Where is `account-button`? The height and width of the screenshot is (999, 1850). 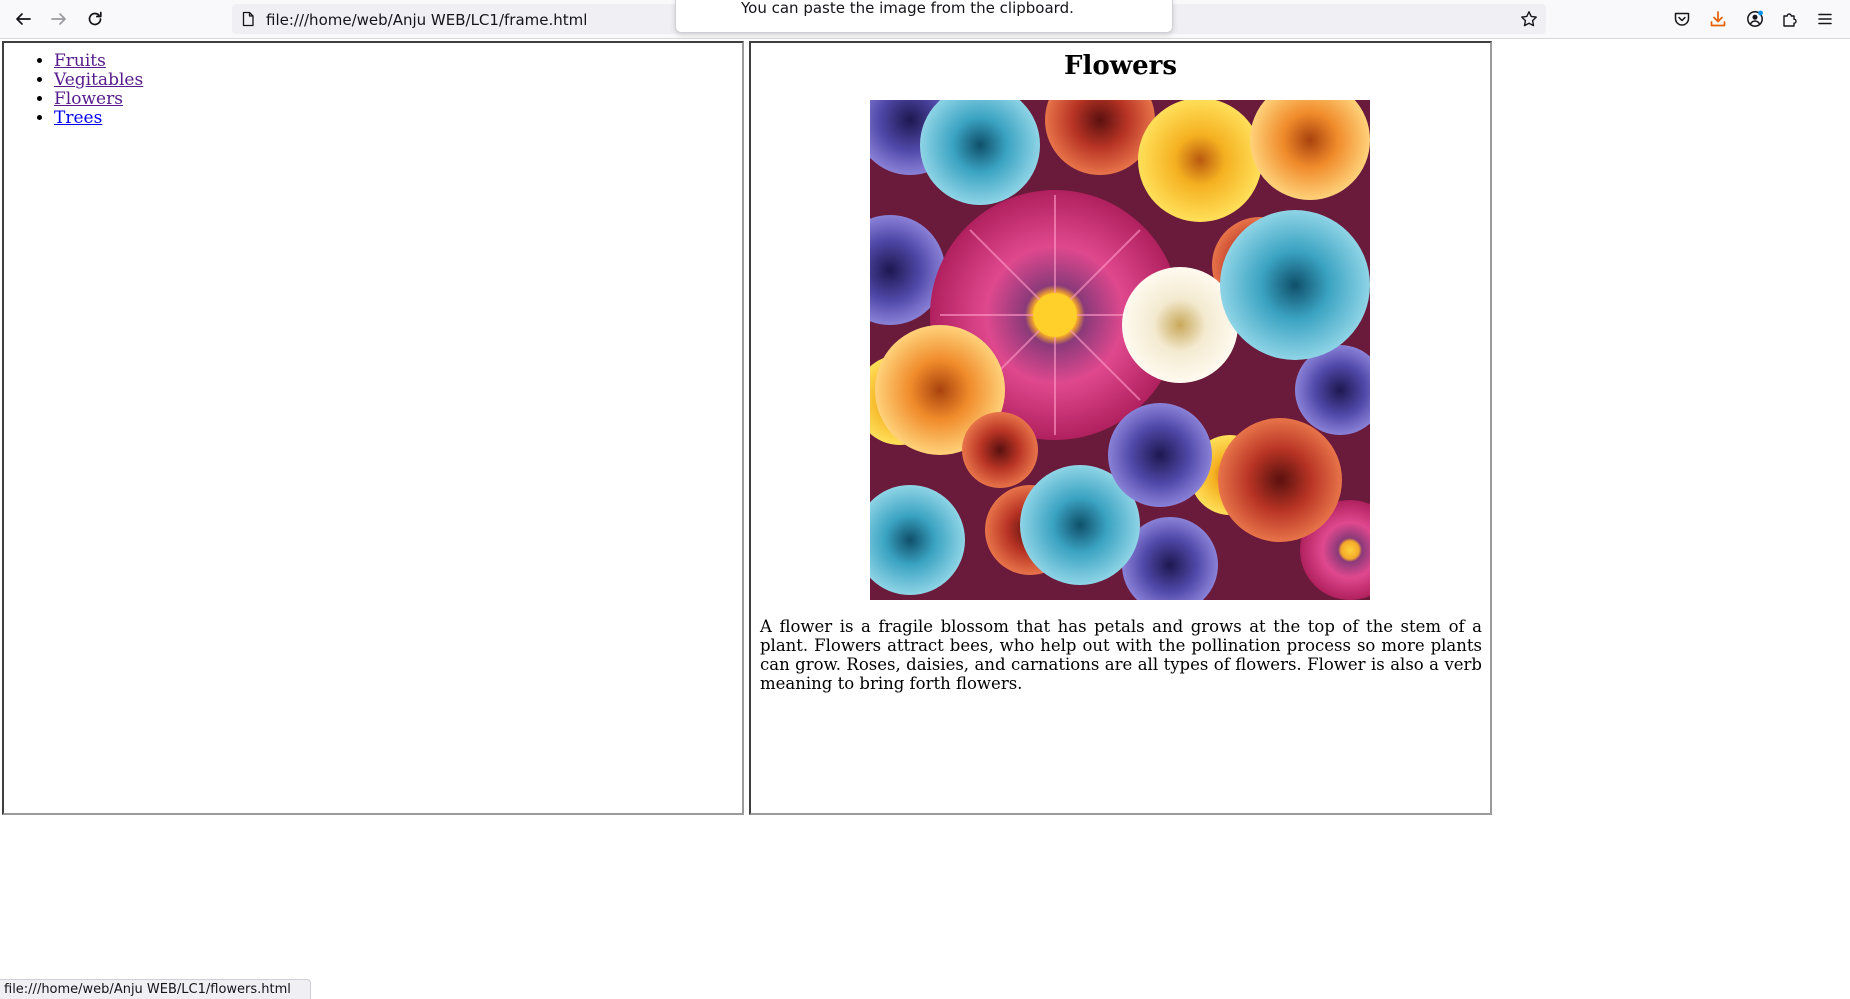 account-button is located at coordinates (1755, 19).